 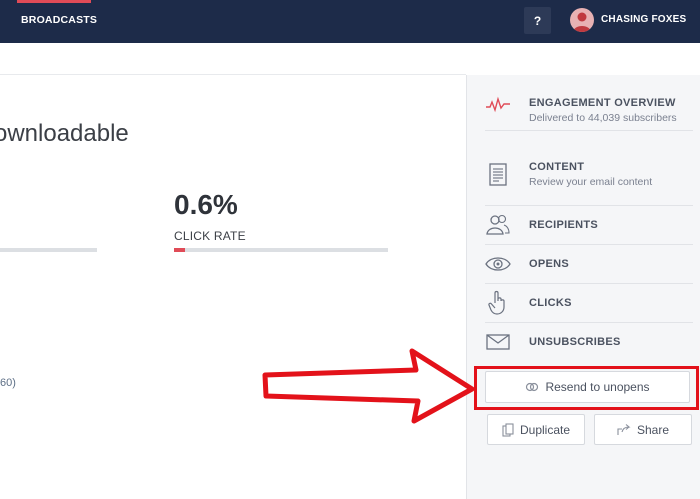 I want to click on sidebar-item-recipients: RECIPIENTS, so click(x=583, y=225).